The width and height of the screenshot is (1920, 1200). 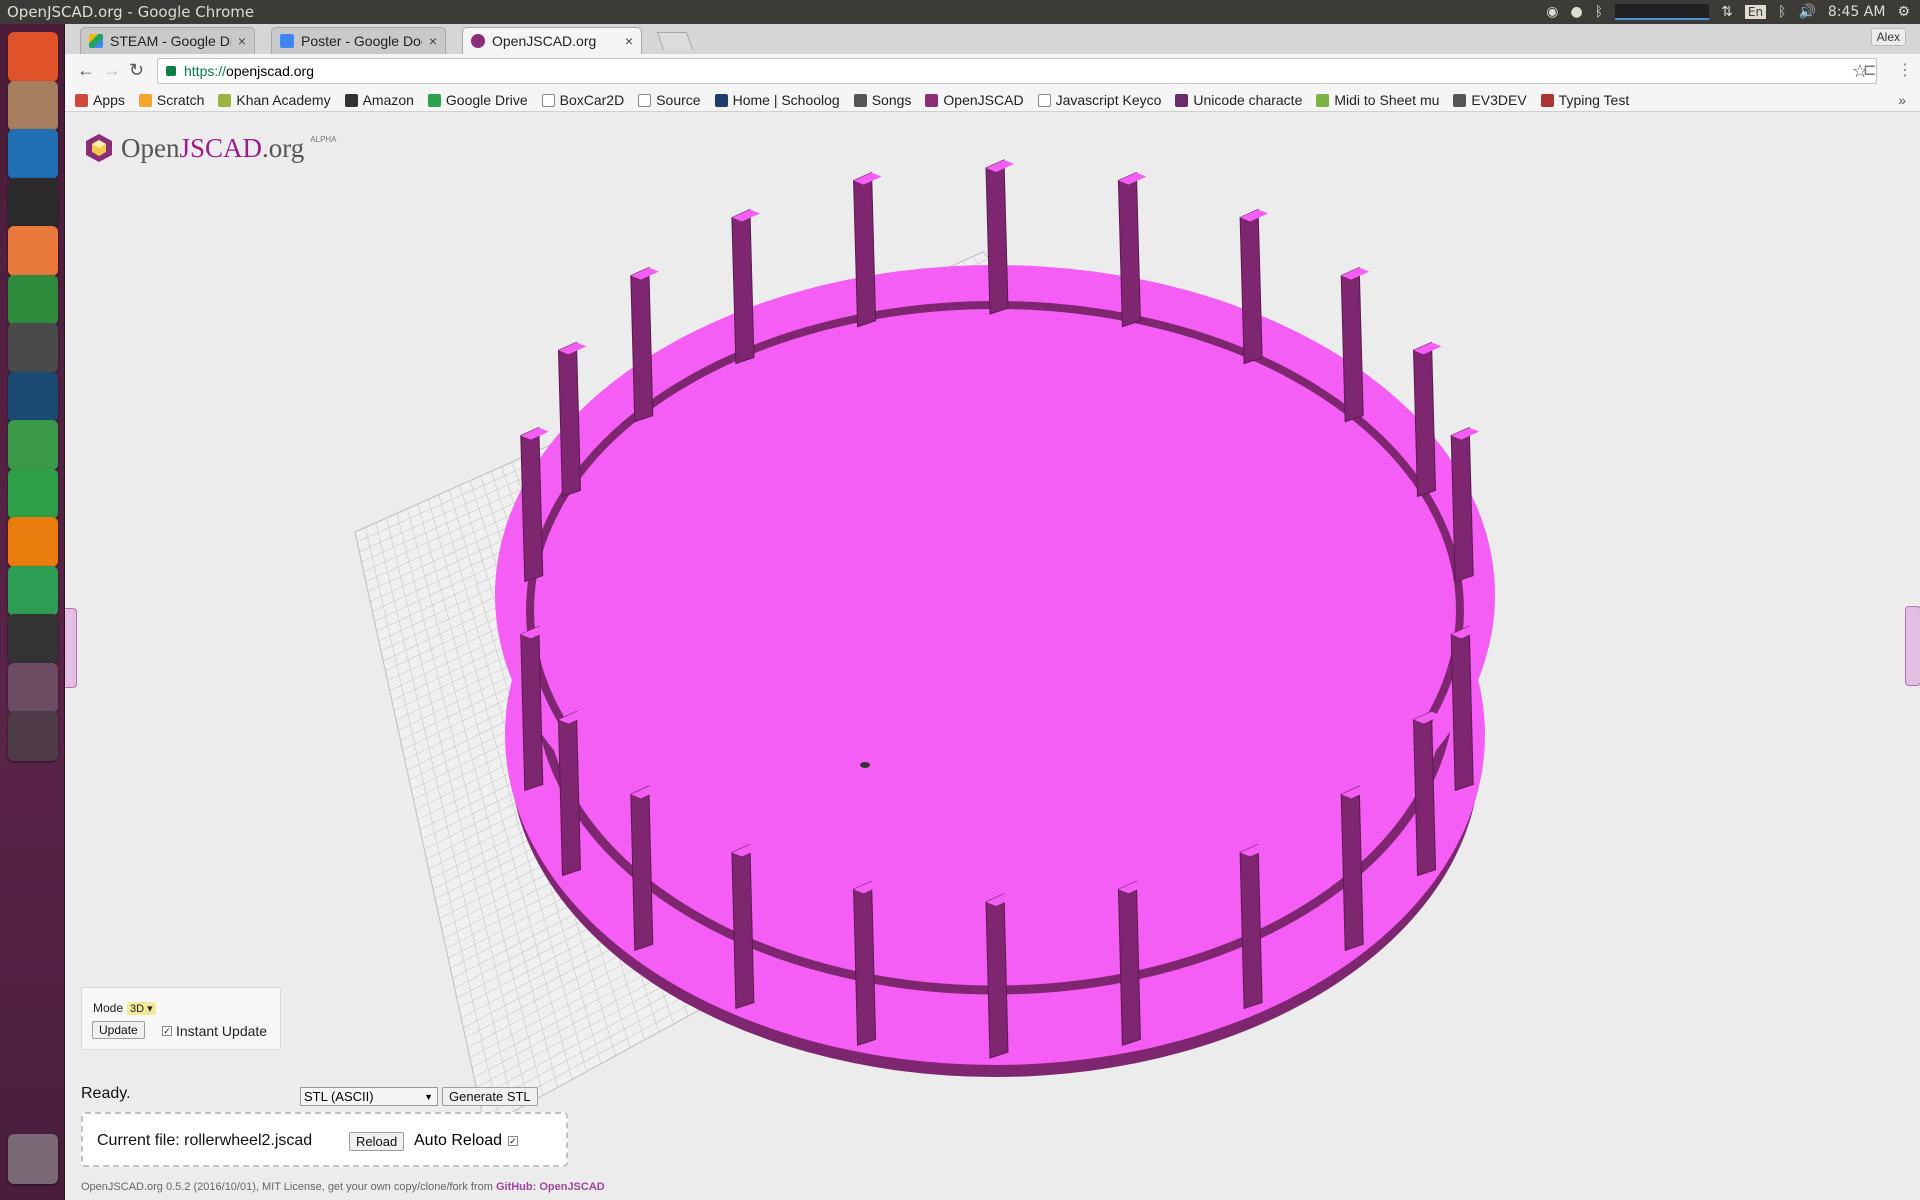 I want to click on bookmark-item: Apps, so click(x=100, y=100).